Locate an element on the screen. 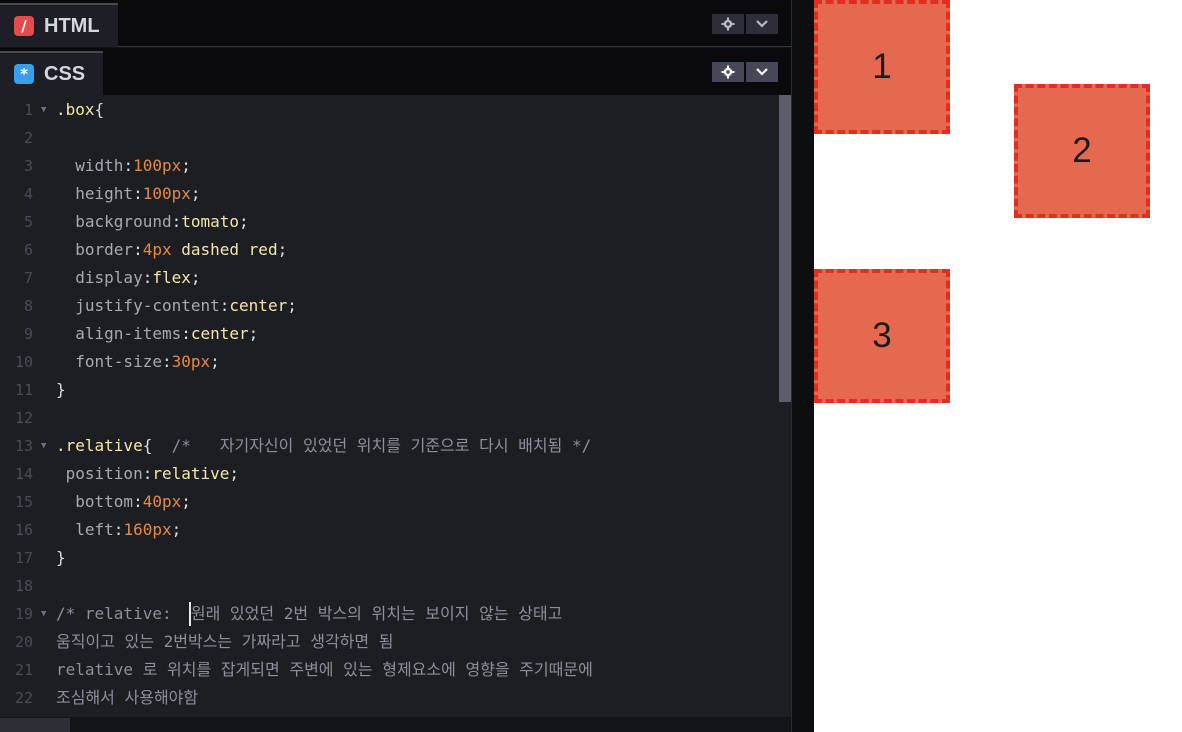  tab-html: / HTML is located at coordinates (59, 25).